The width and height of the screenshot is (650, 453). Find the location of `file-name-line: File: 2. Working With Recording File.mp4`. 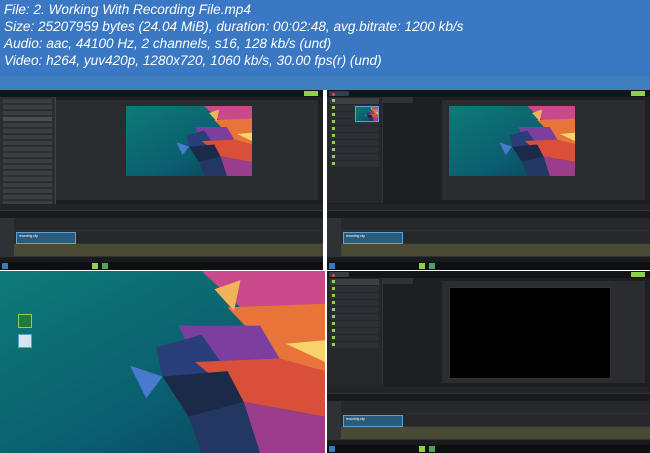

file-name-line: File: 2. Working With Recording File.mp4 is located at coordinates (127, 9).